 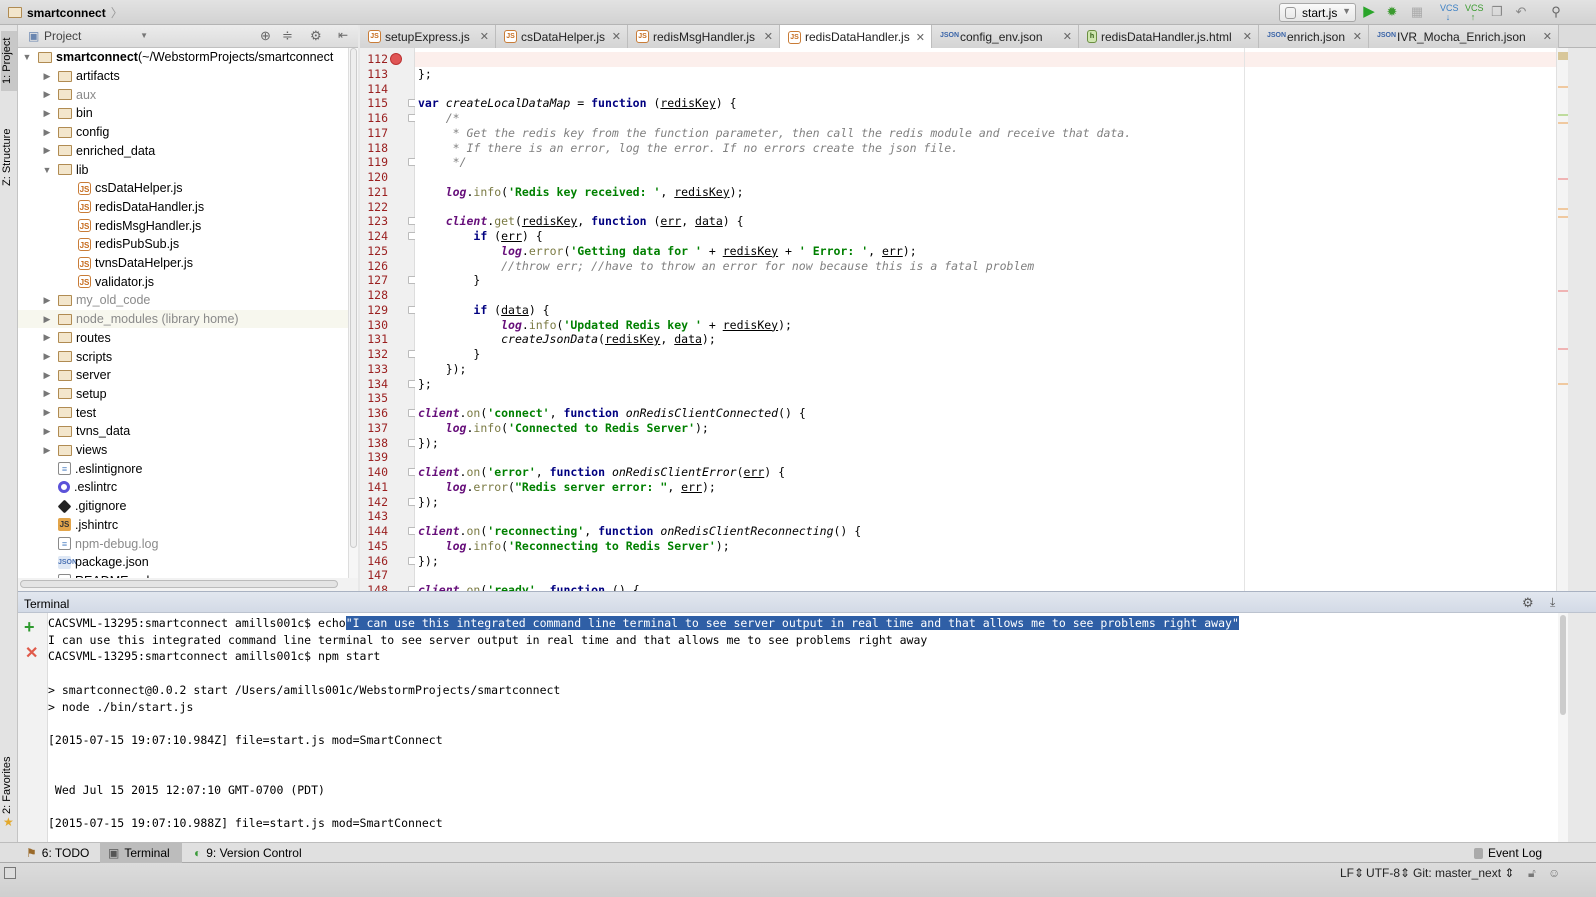 I want to click on tree-item: ▶ scripts, so click(x=183, y=356).